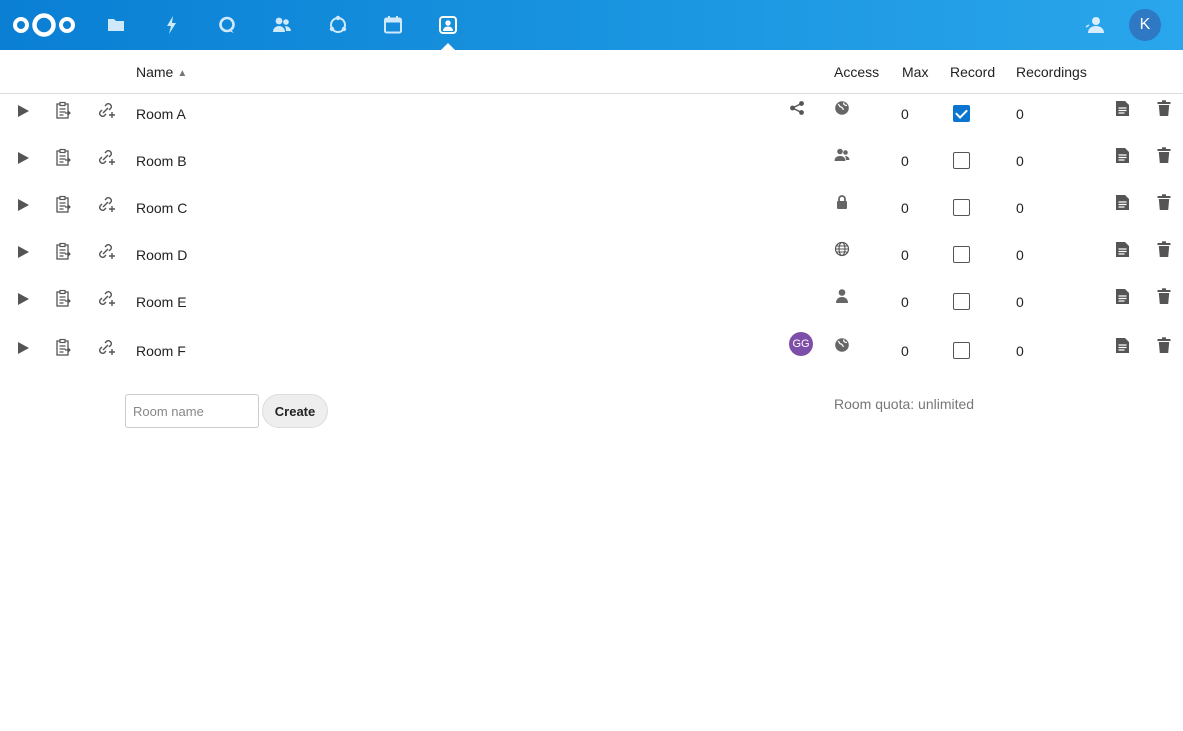  Describe the element at coordinates (801, 344) in the screenshot. I see `shared-user-avatar: GG` at that location.